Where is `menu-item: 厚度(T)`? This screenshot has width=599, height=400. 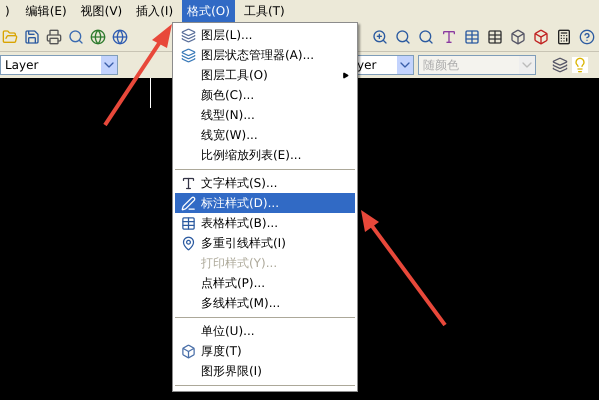
menu-item: 厚度(T) is located at coordinates (265, 351).